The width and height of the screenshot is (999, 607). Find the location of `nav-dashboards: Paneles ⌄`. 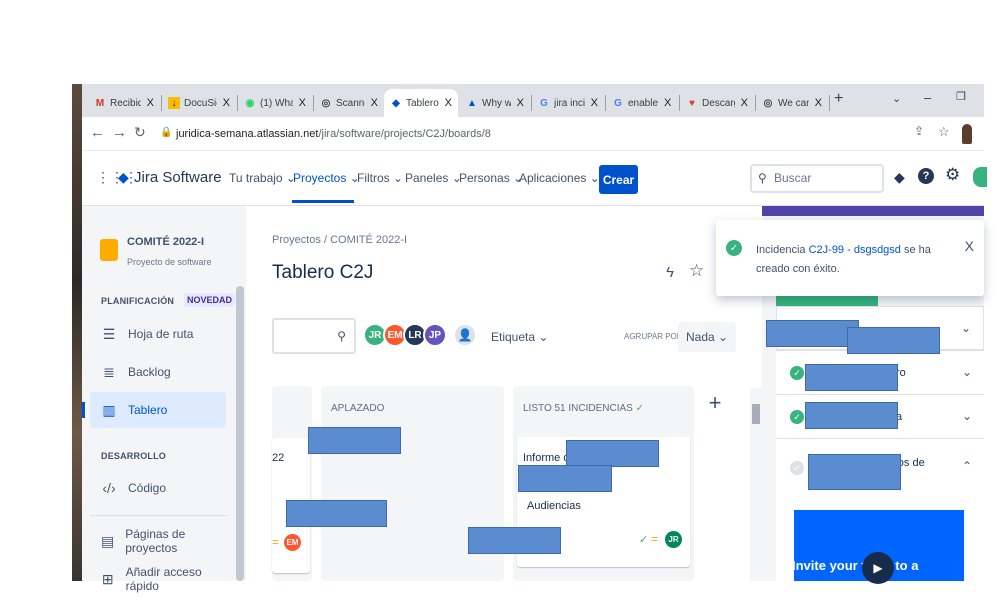

nav-dashboards: Paneles ⌄ is located at coordinates (433, 178).